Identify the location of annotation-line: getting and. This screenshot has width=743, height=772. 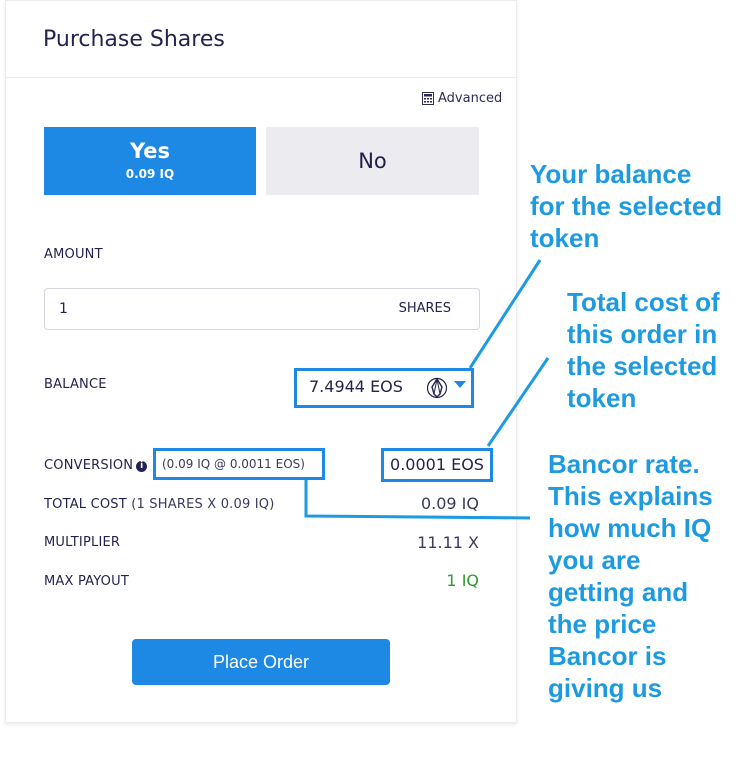
(618, 592).